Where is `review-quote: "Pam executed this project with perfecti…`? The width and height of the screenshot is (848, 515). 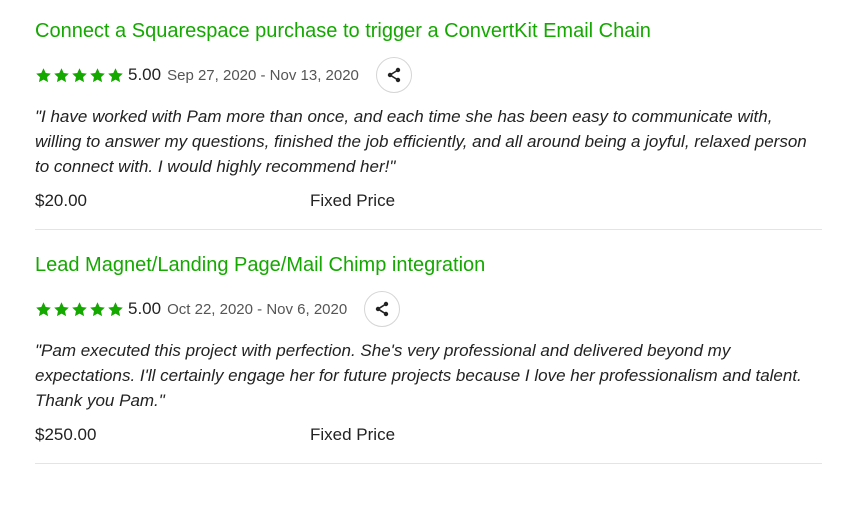 review-quote: "Pam executed this project with perfecti… is located at coordinates (418, 375).